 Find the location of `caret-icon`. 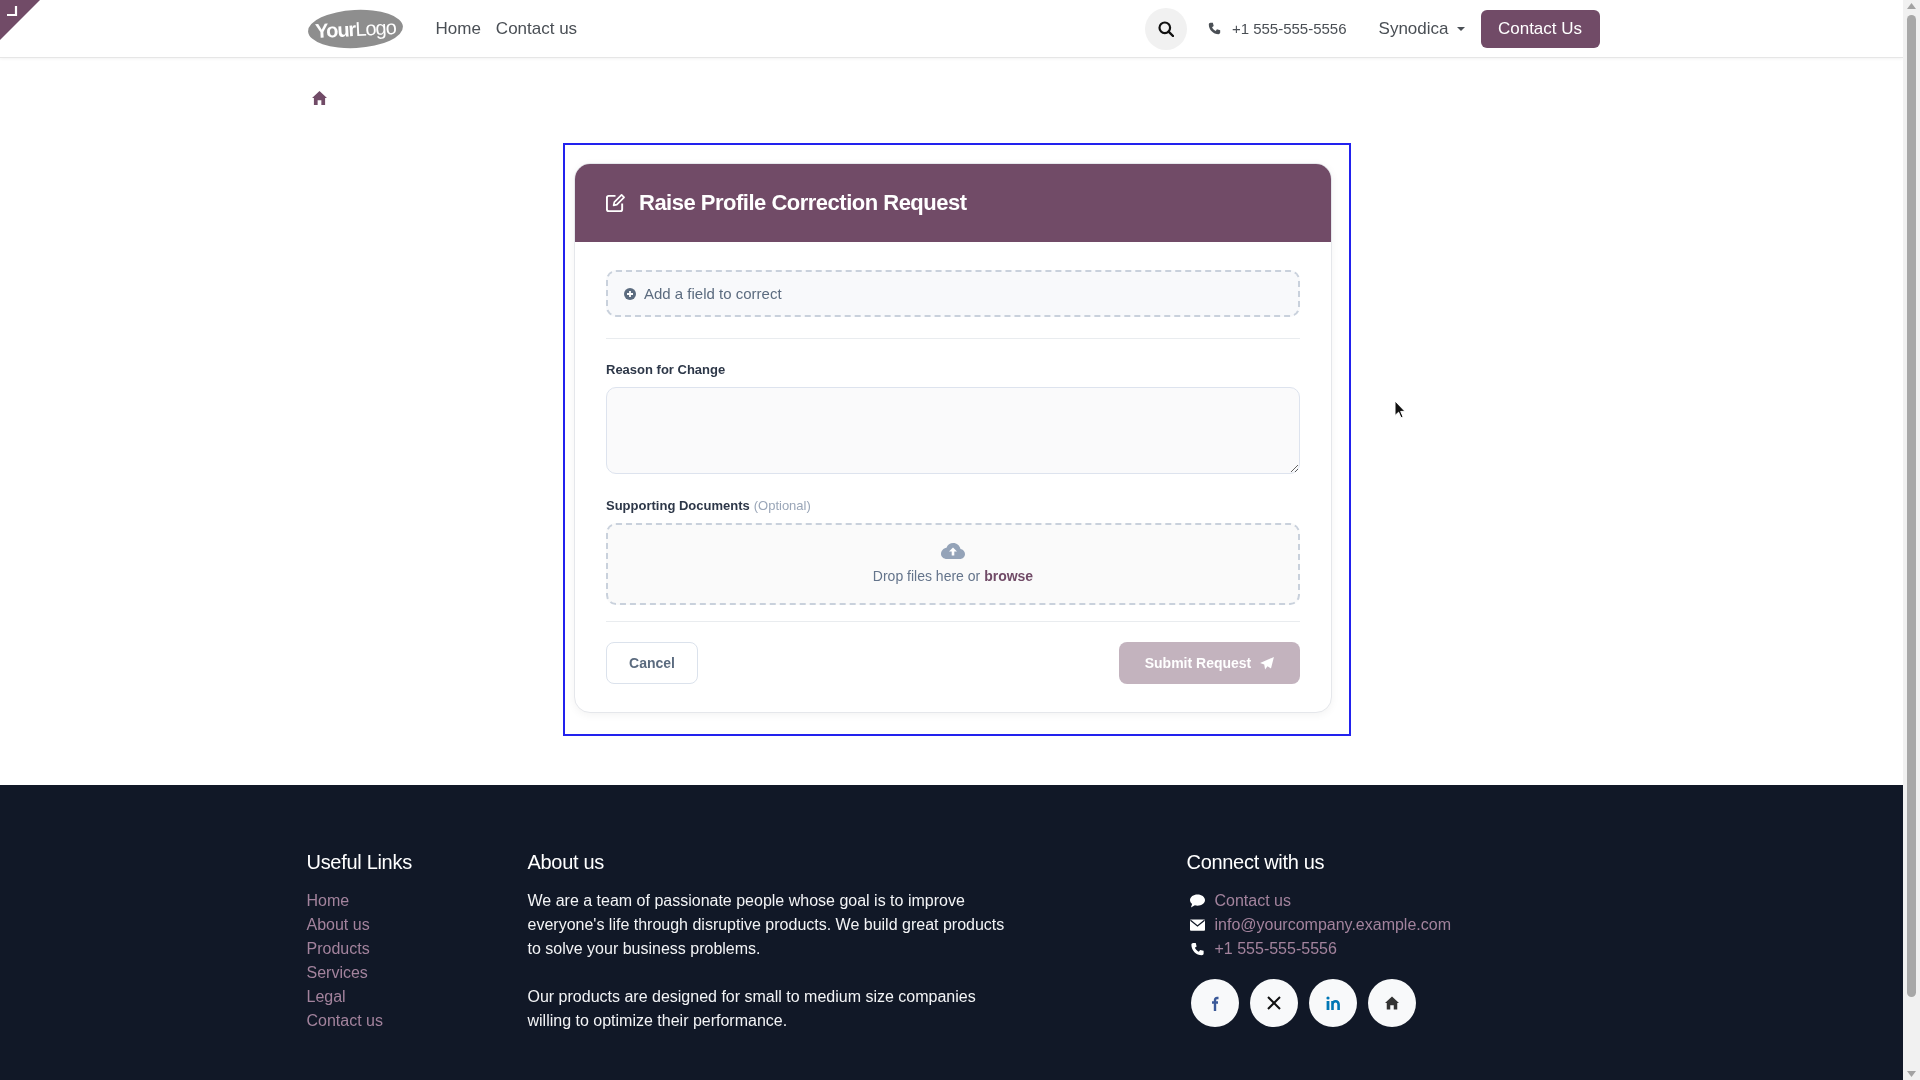

caret-icon is located at coordinates (1460, 28).